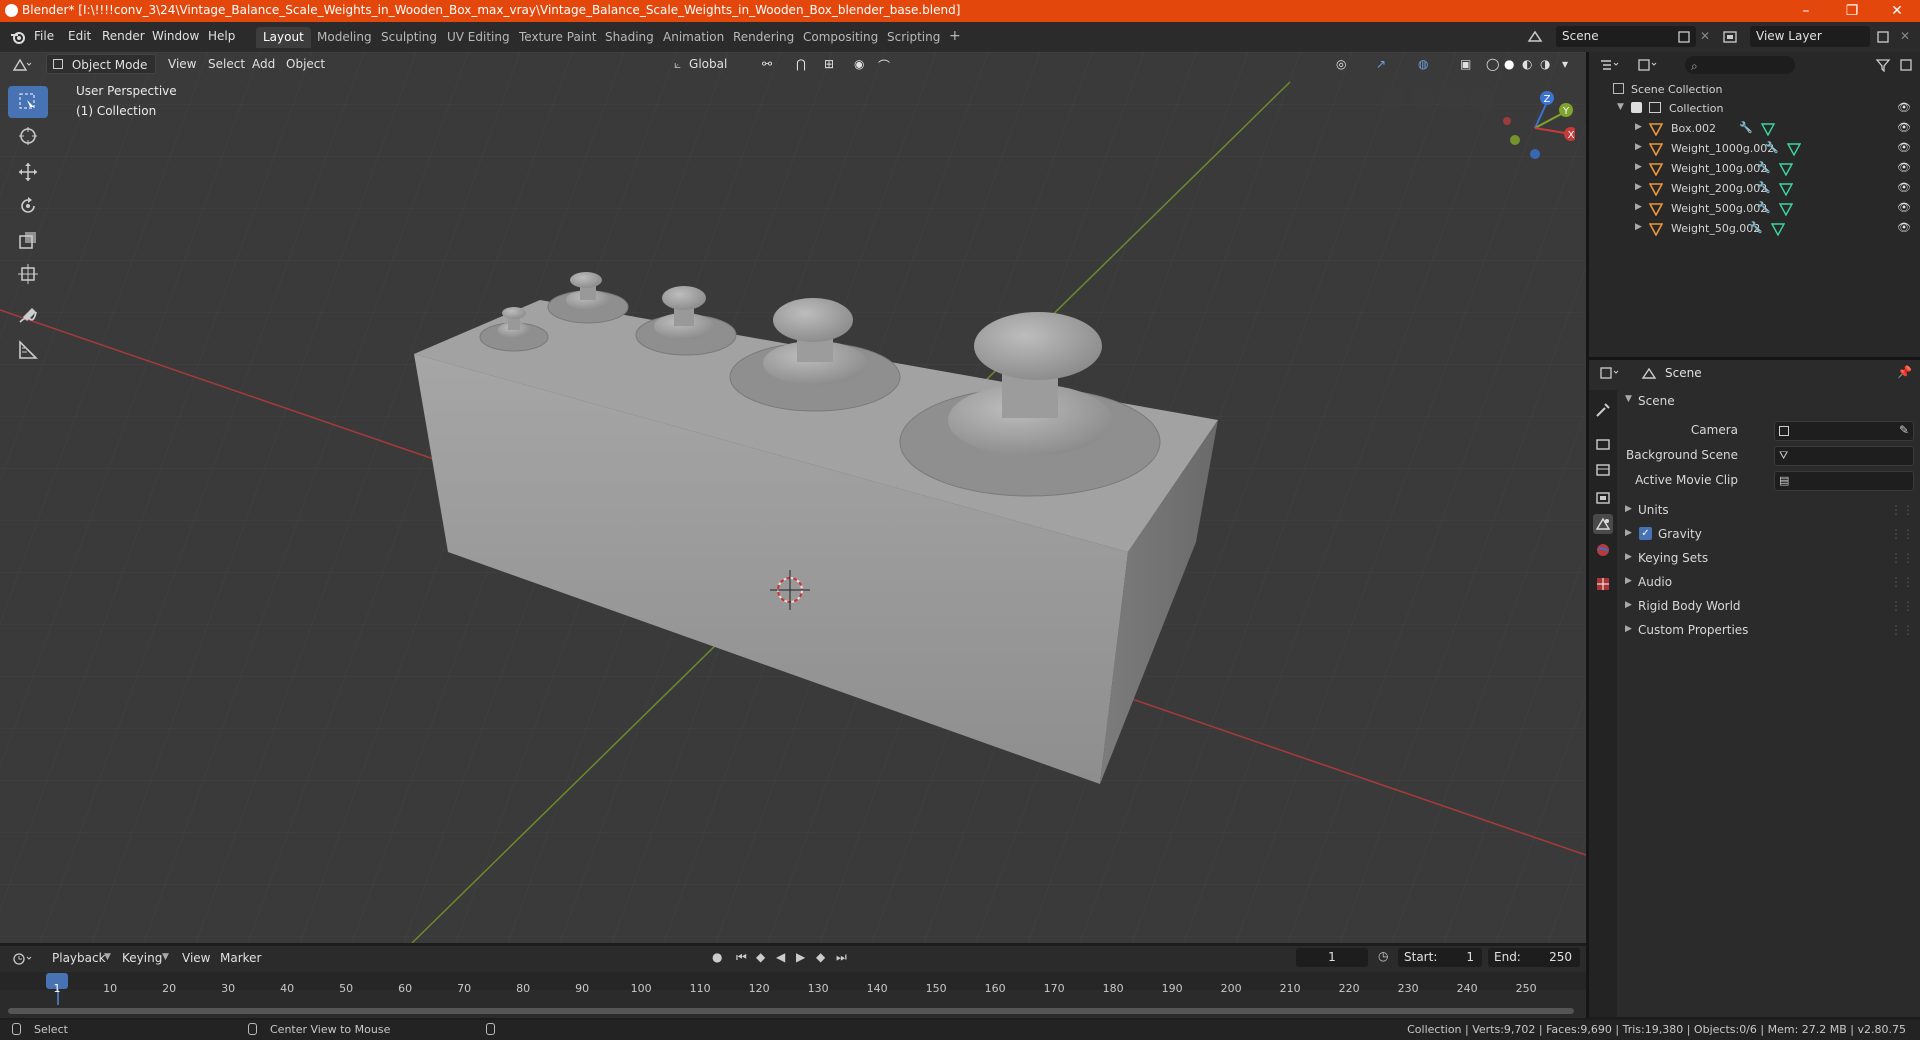 Image resolution: width=1920 pixels, height=1040 pixels. I want to click on new-view-layer-icon, so click(1883, 37).